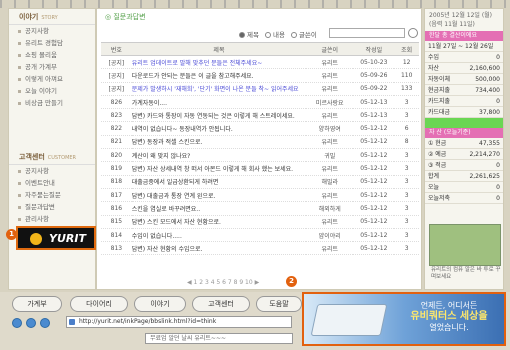 The height and width of the screenshot is (350, 510). Describe the element at coordinates (219, 142) in the screenshot. I see `row-title: 답변) 동장과 적셀 스킨으로.` at that location.